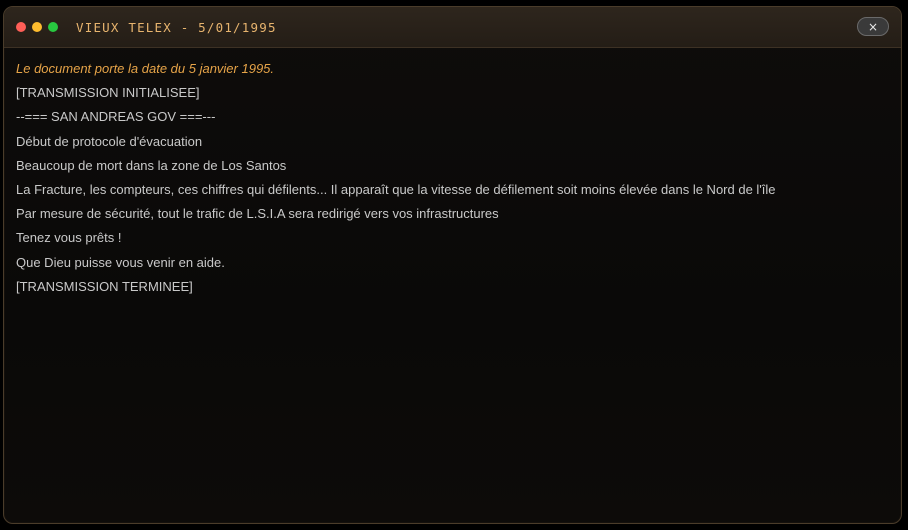 The height and width of the screenshot is (530, 908). I want to click on close-dot-icon, so click(21, 27).